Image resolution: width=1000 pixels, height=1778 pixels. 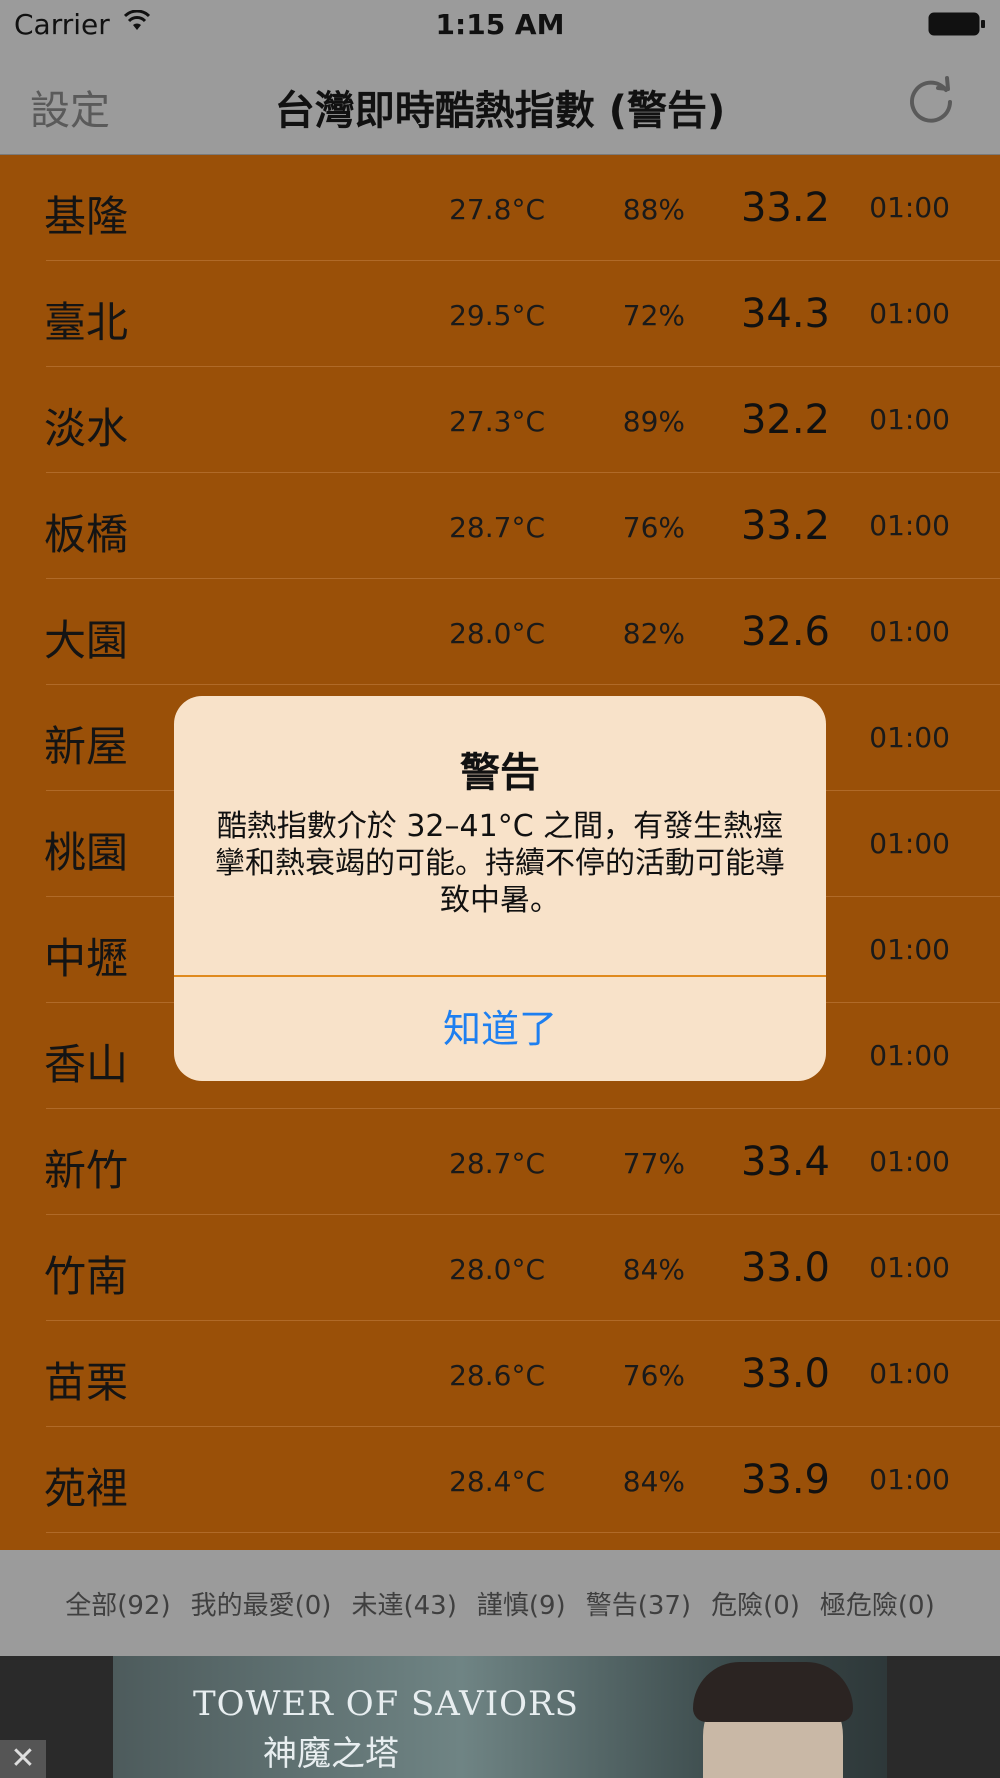 I want to click on filter-tab: 未達(43), so click(x=403, y=1603).